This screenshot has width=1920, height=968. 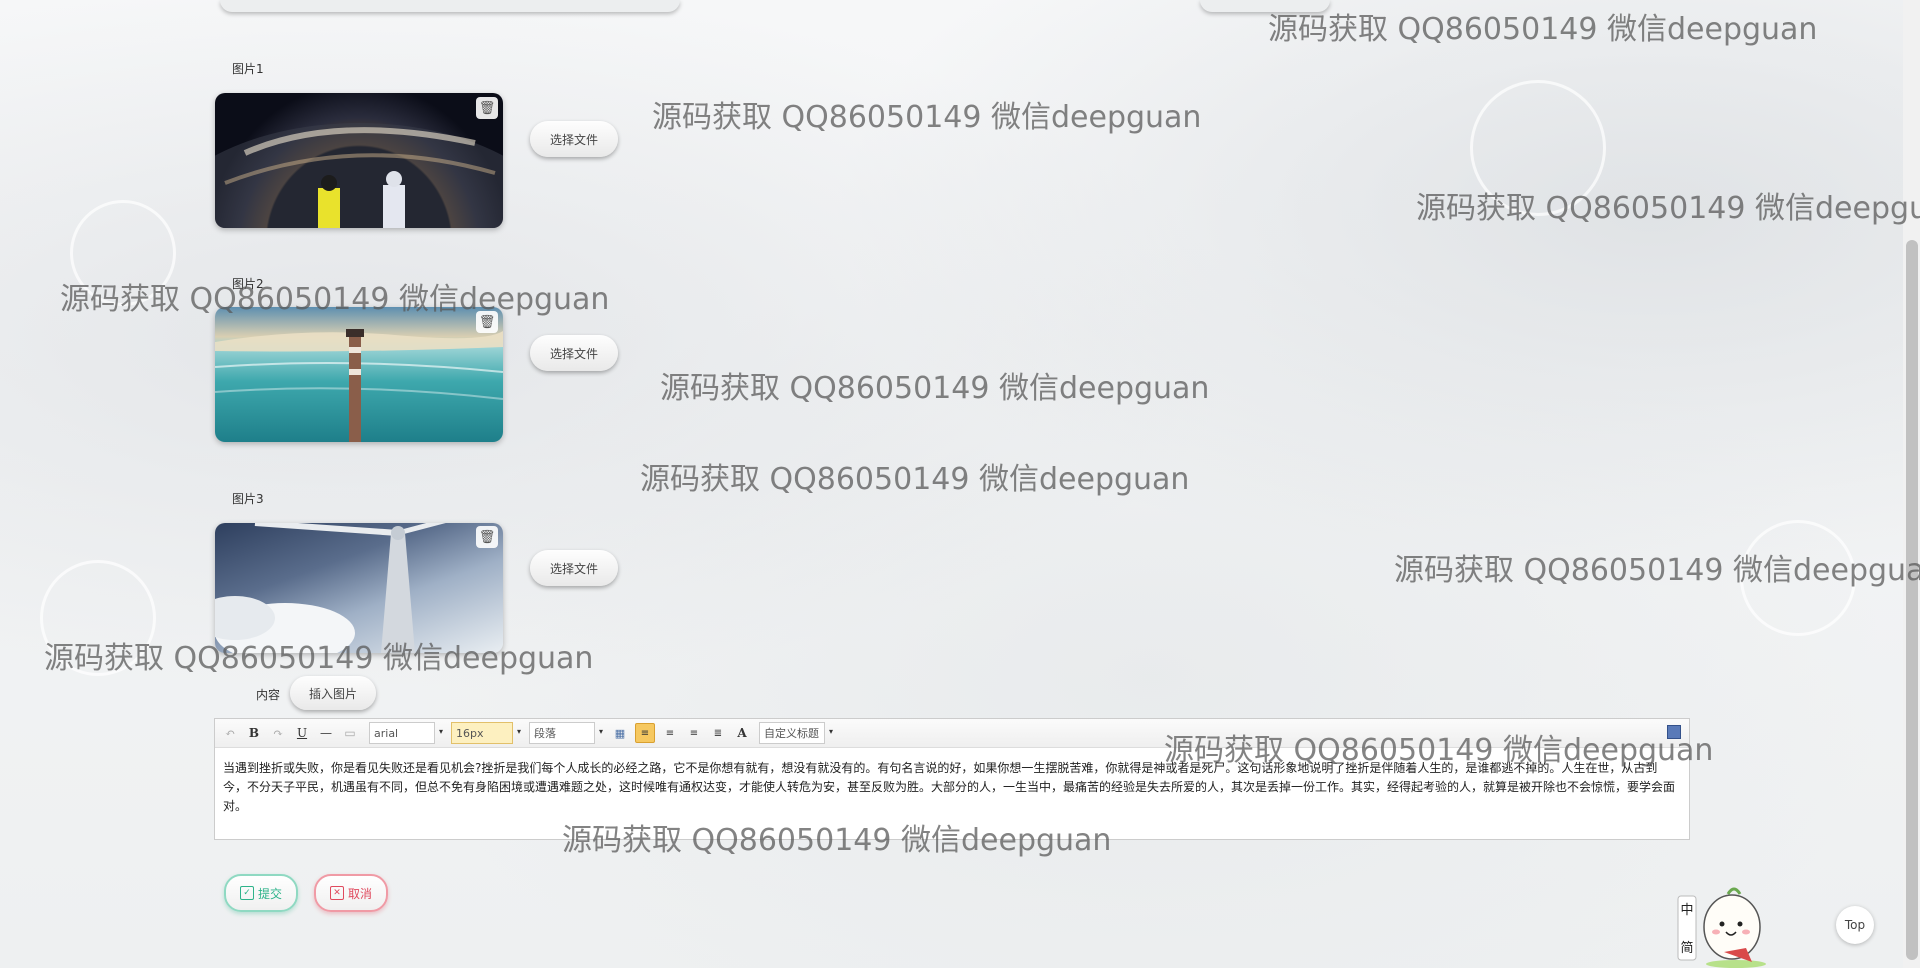 What do you see at coordinates (254, 733) in the screenshot?
I see `bold-button: B` at bounding box center [254, 733].